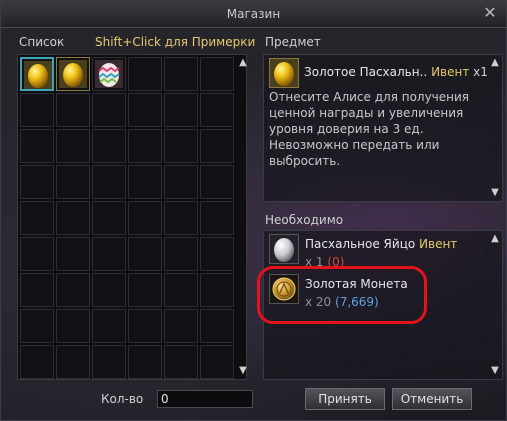 The width and height of the screenshot is (507, 421). Describe the element at coordinates (432, 399) in the screenshot. I see `cancel-button: Отменить` at that location.